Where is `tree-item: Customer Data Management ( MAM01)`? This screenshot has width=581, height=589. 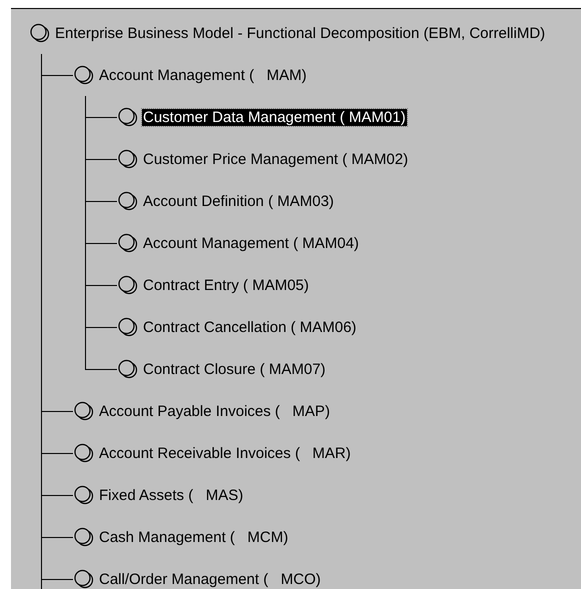
tree-item: Customer Data Management ( MAM01) is located at coordinates (274, 117).